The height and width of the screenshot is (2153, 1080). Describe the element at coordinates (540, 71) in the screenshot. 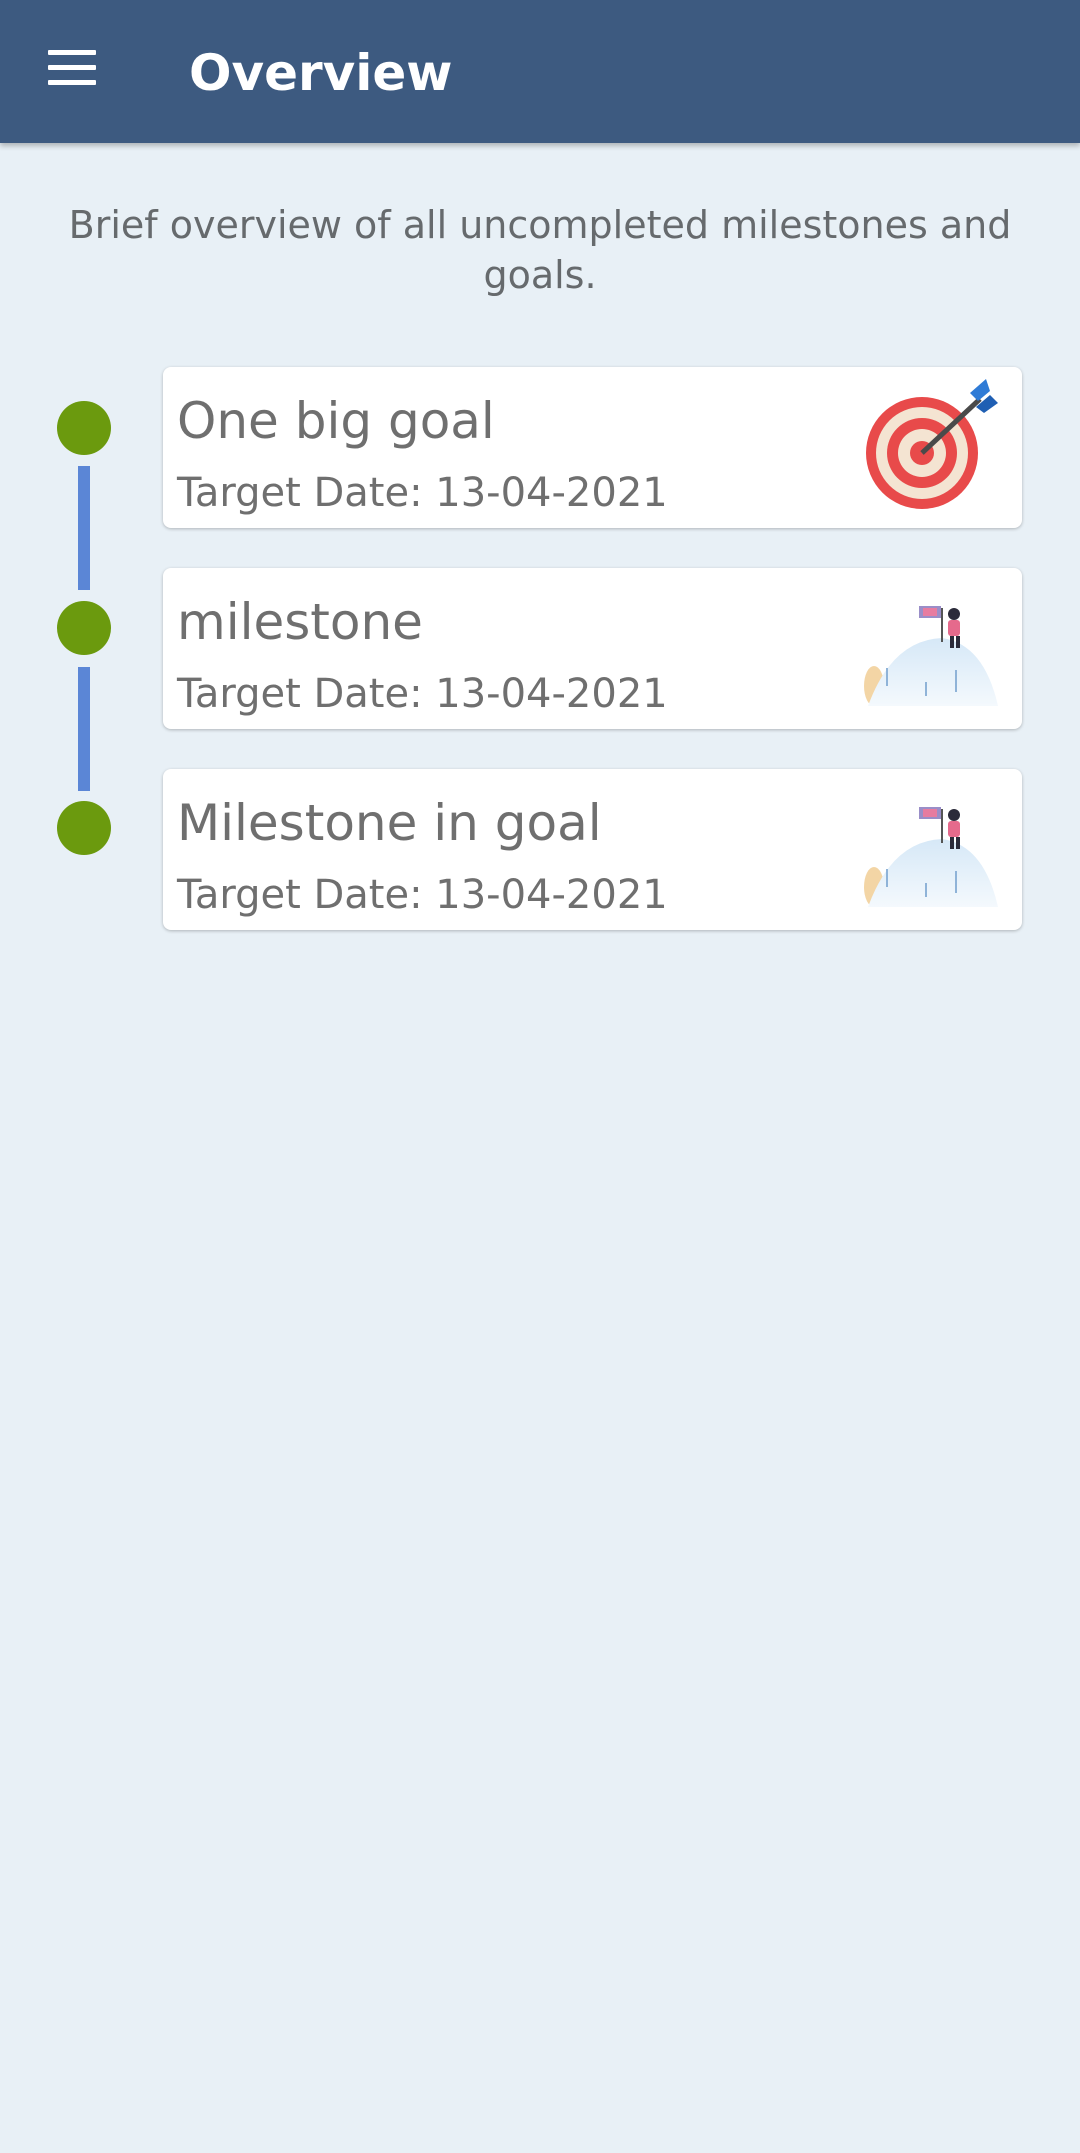

I see `app-bar: Overview` at that location.